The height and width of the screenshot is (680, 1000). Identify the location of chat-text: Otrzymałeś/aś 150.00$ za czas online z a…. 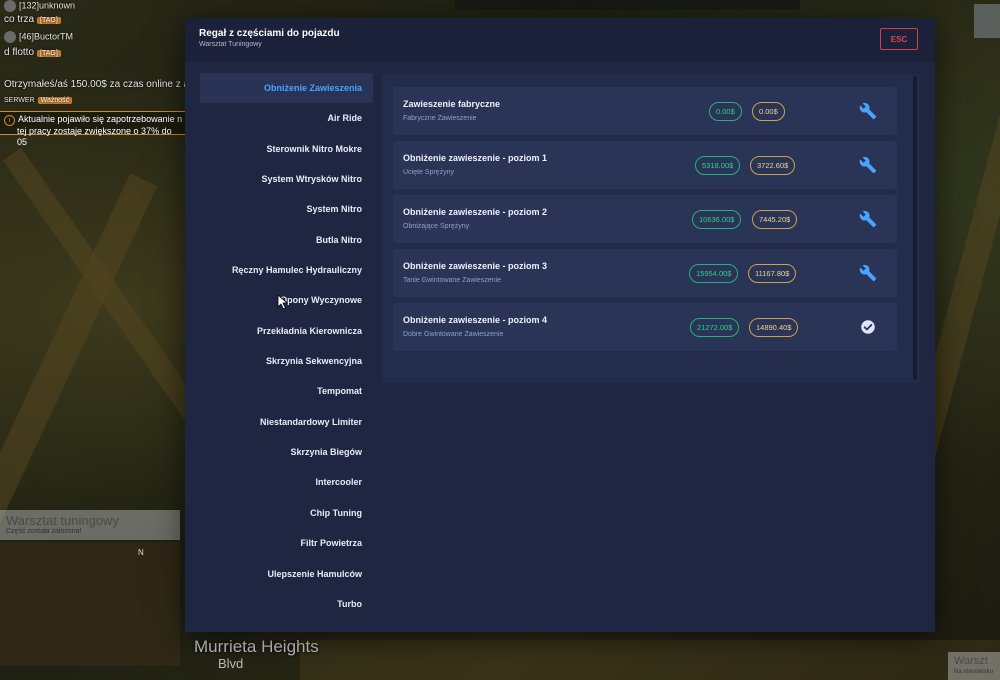
(99, 84).